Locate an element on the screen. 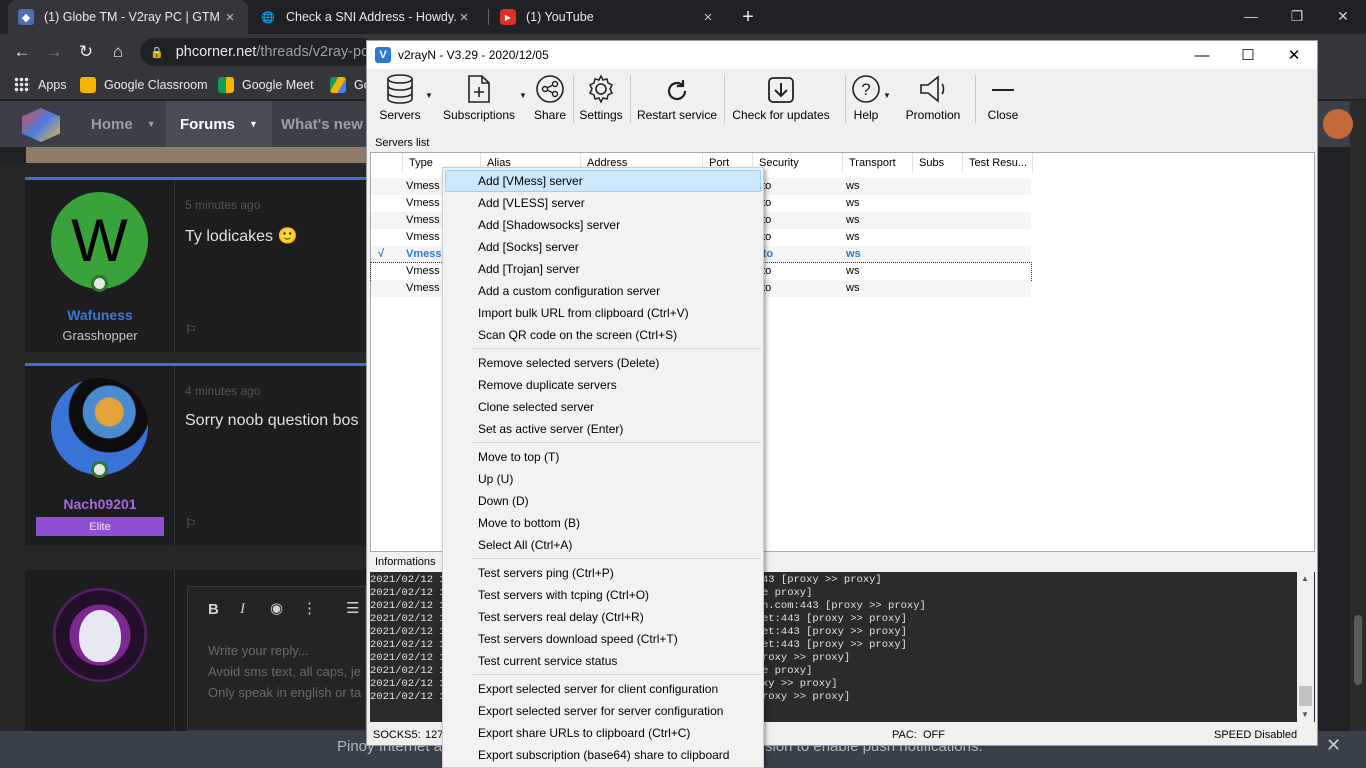 The width and height of the screenshot is (1366, 768). header-label: Security is located at coordinates (779, 163).